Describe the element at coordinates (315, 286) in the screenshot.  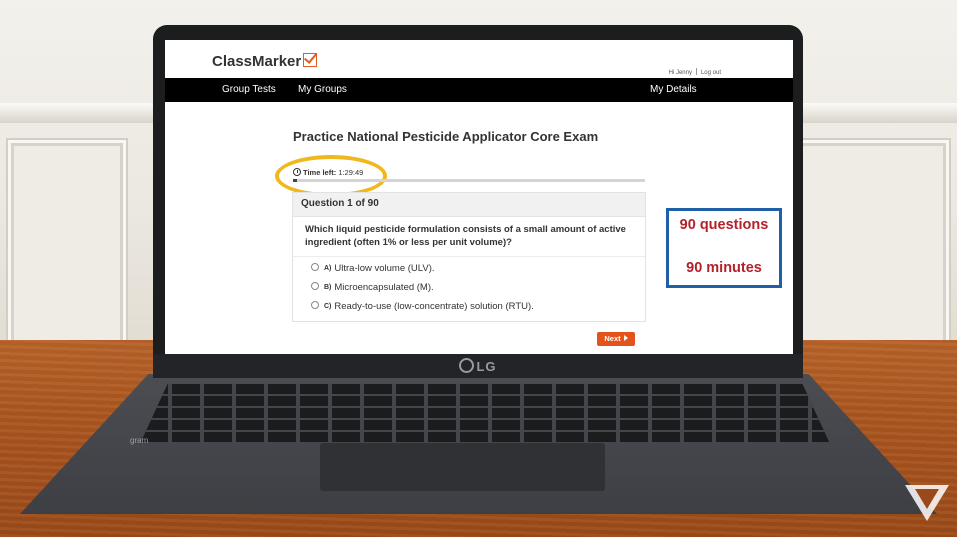
I see `radio-button-b` at that location.